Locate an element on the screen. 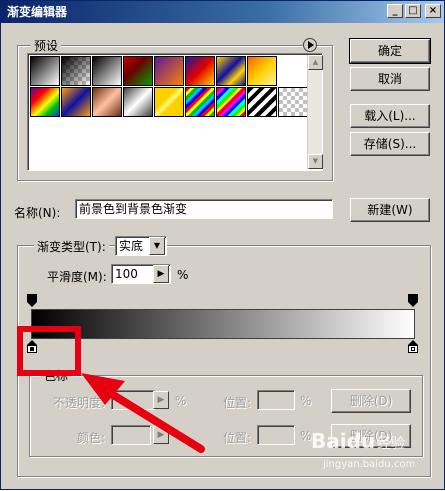  watermark-sub: 经验 is located at coordinates (391, 444).